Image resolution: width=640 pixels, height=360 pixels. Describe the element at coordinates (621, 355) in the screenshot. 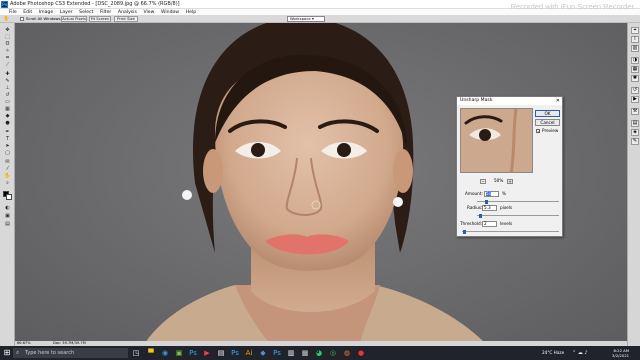

I see `clock-date: 3/2/2021` at that location.